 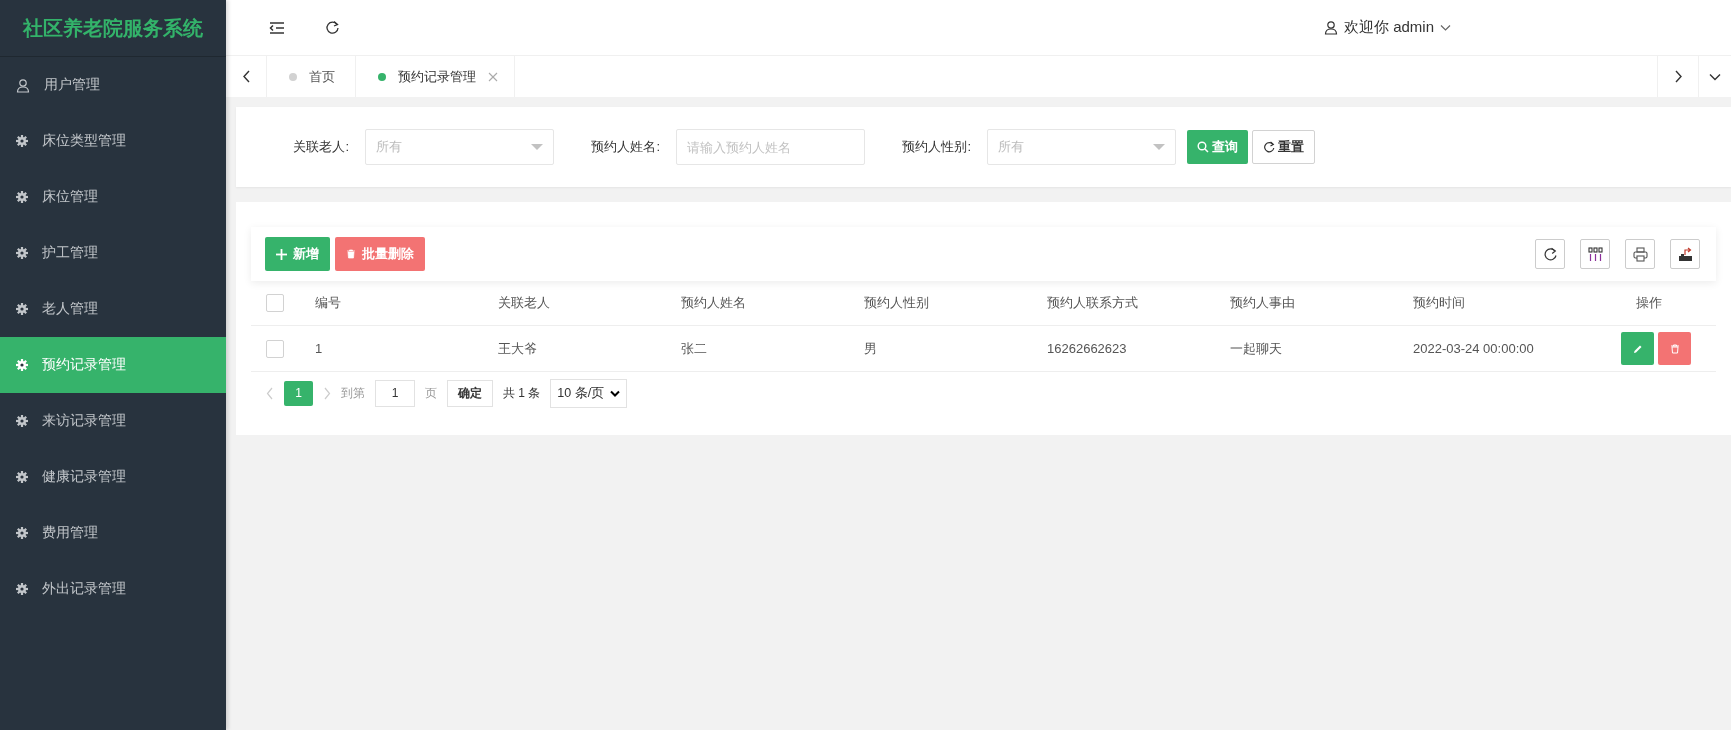 I want to click on reset-button: 重置, so click(x=1283, y=147).